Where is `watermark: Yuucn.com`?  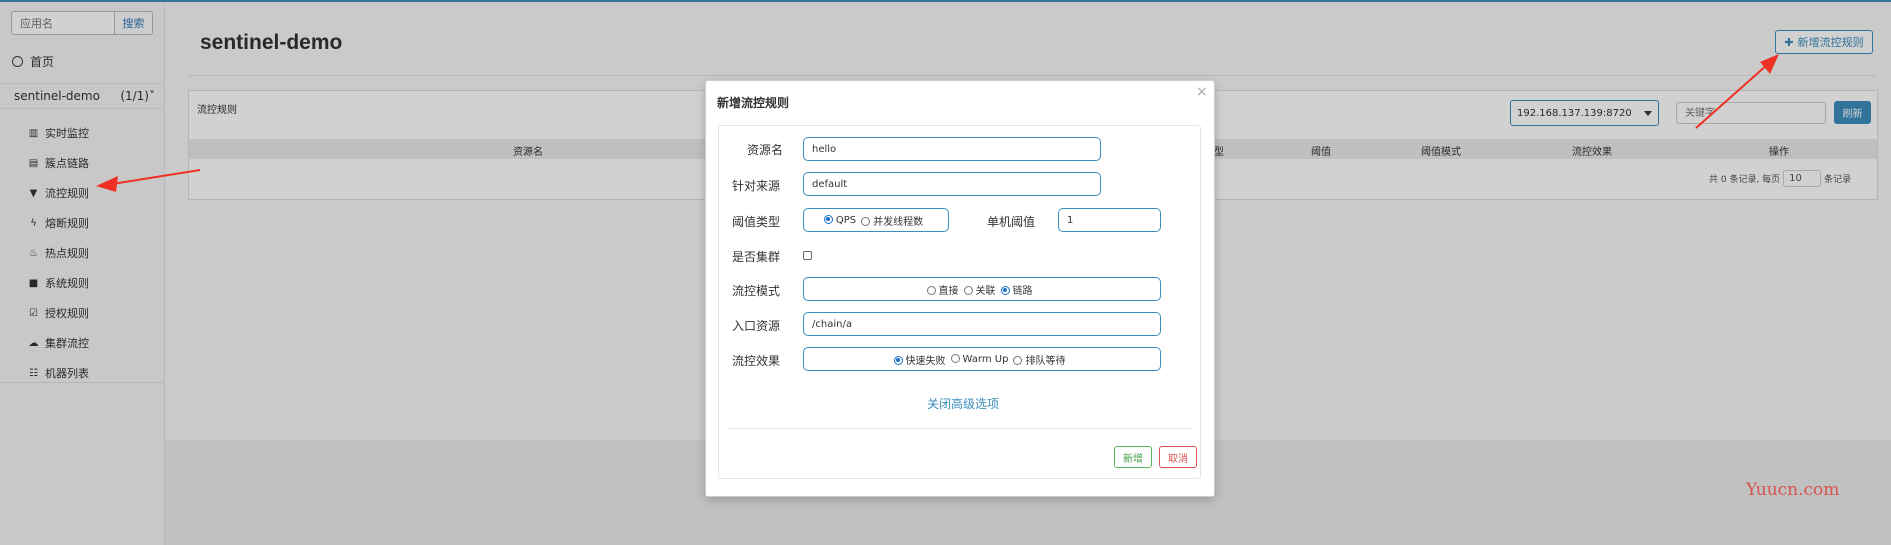
watermark: Yuucn.com is located at coordinates (1793, 490).